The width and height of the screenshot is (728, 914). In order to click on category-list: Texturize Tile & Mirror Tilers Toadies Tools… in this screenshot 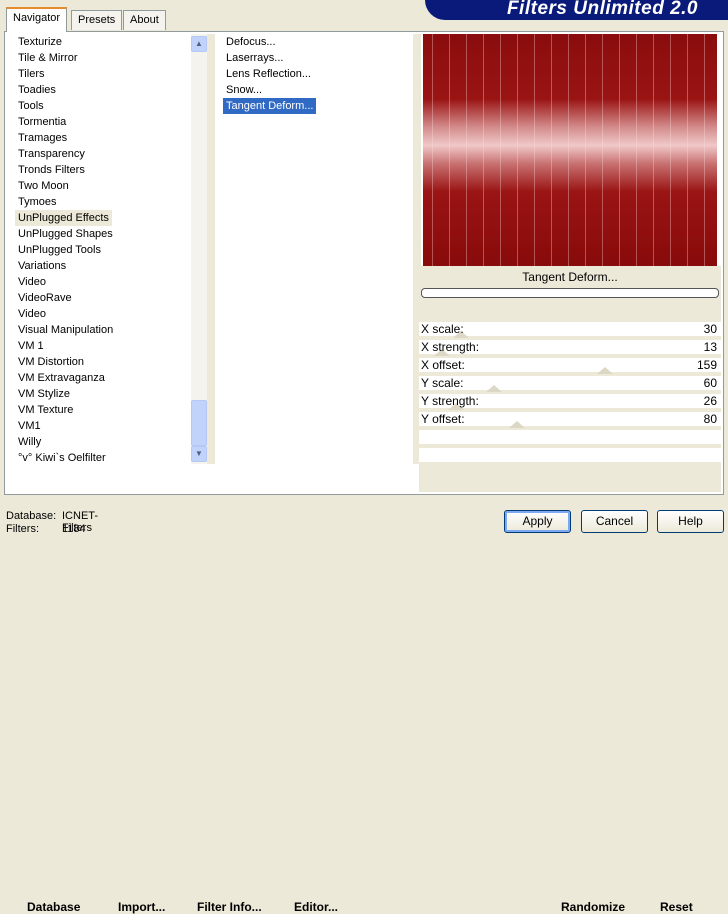, I will do `click(103, 250)`.